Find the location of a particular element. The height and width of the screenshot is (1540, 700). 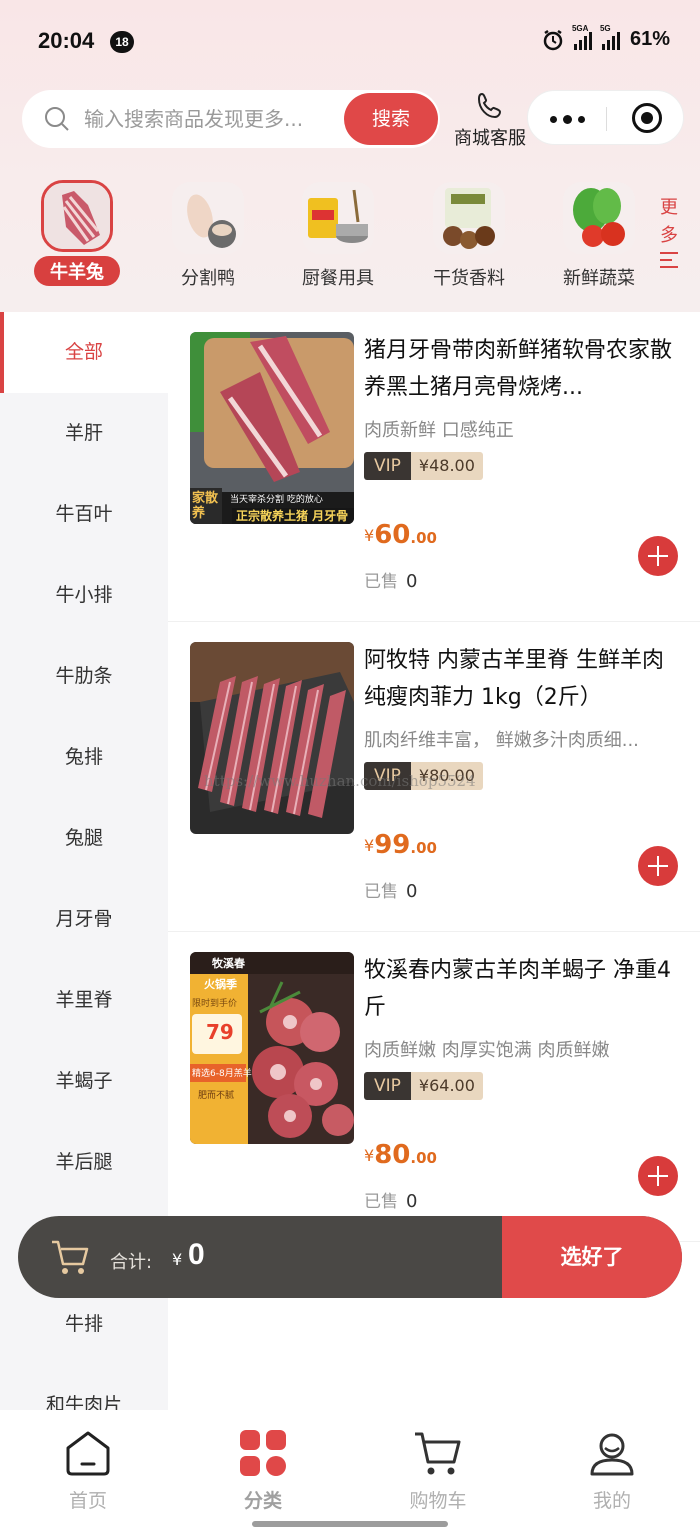

product-image: 家散养 当天宰杀分割 吃的放心 正宗散养土猪 月牙骨 is located at coordinates (272, 428).